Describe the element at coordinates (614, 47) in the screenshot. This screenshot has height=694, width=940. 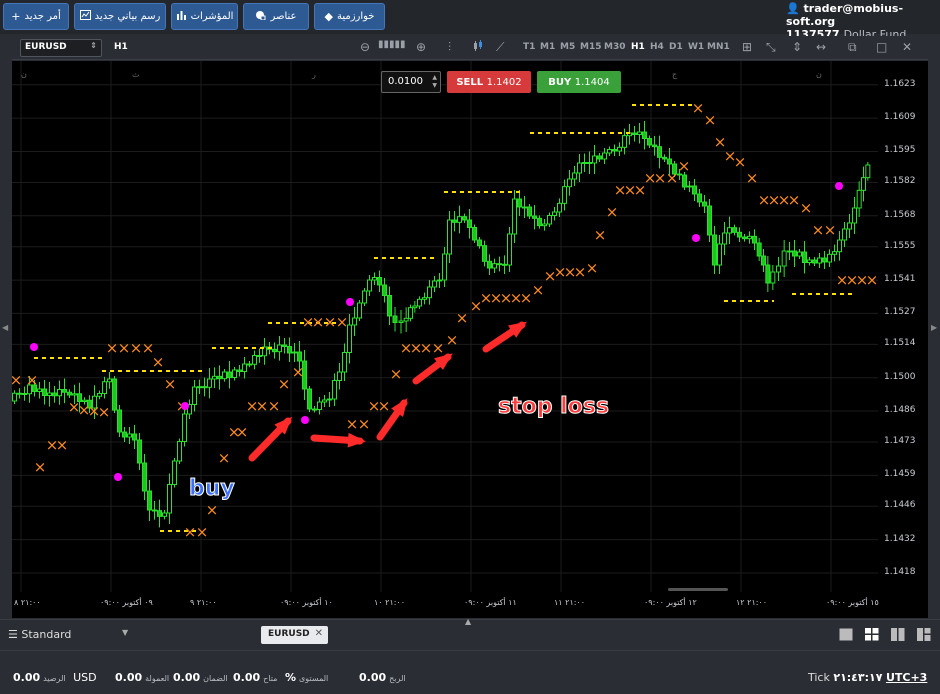
I see `timeframe-m30: M30` at that location.